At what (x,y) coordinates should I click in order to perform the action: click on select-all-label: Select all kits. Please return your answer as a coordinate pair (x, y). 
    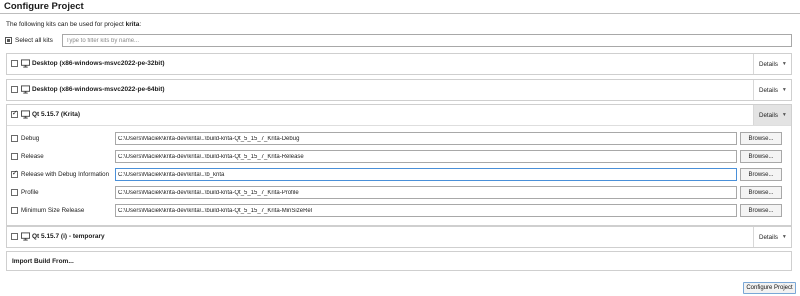
    Looking at the image, I should click on (34, 40).